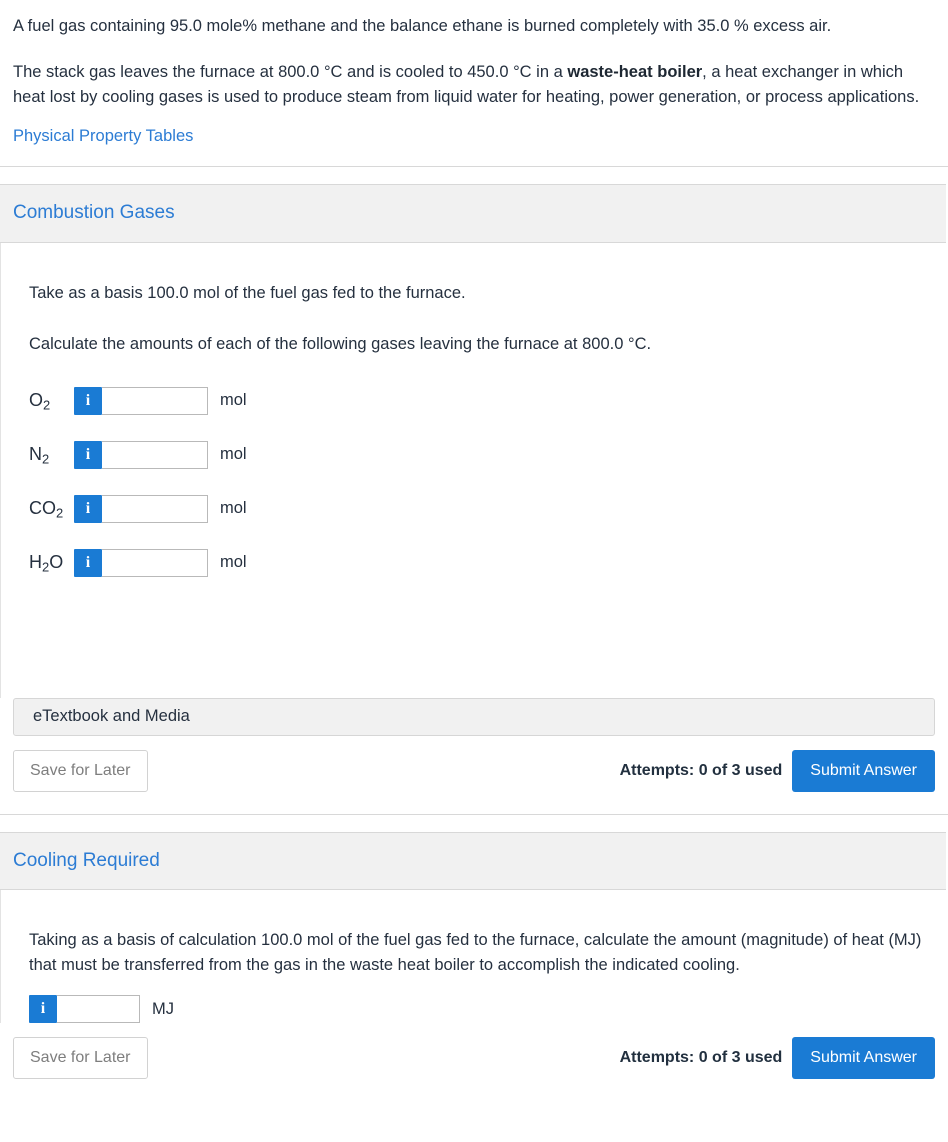 This screenshot has width=948, height=1142. What do you see at coordinates (103, 136) in the screenshot?
I see `physical-property-tables-link: Physical Property Tables` at bounding box center [103, 136].